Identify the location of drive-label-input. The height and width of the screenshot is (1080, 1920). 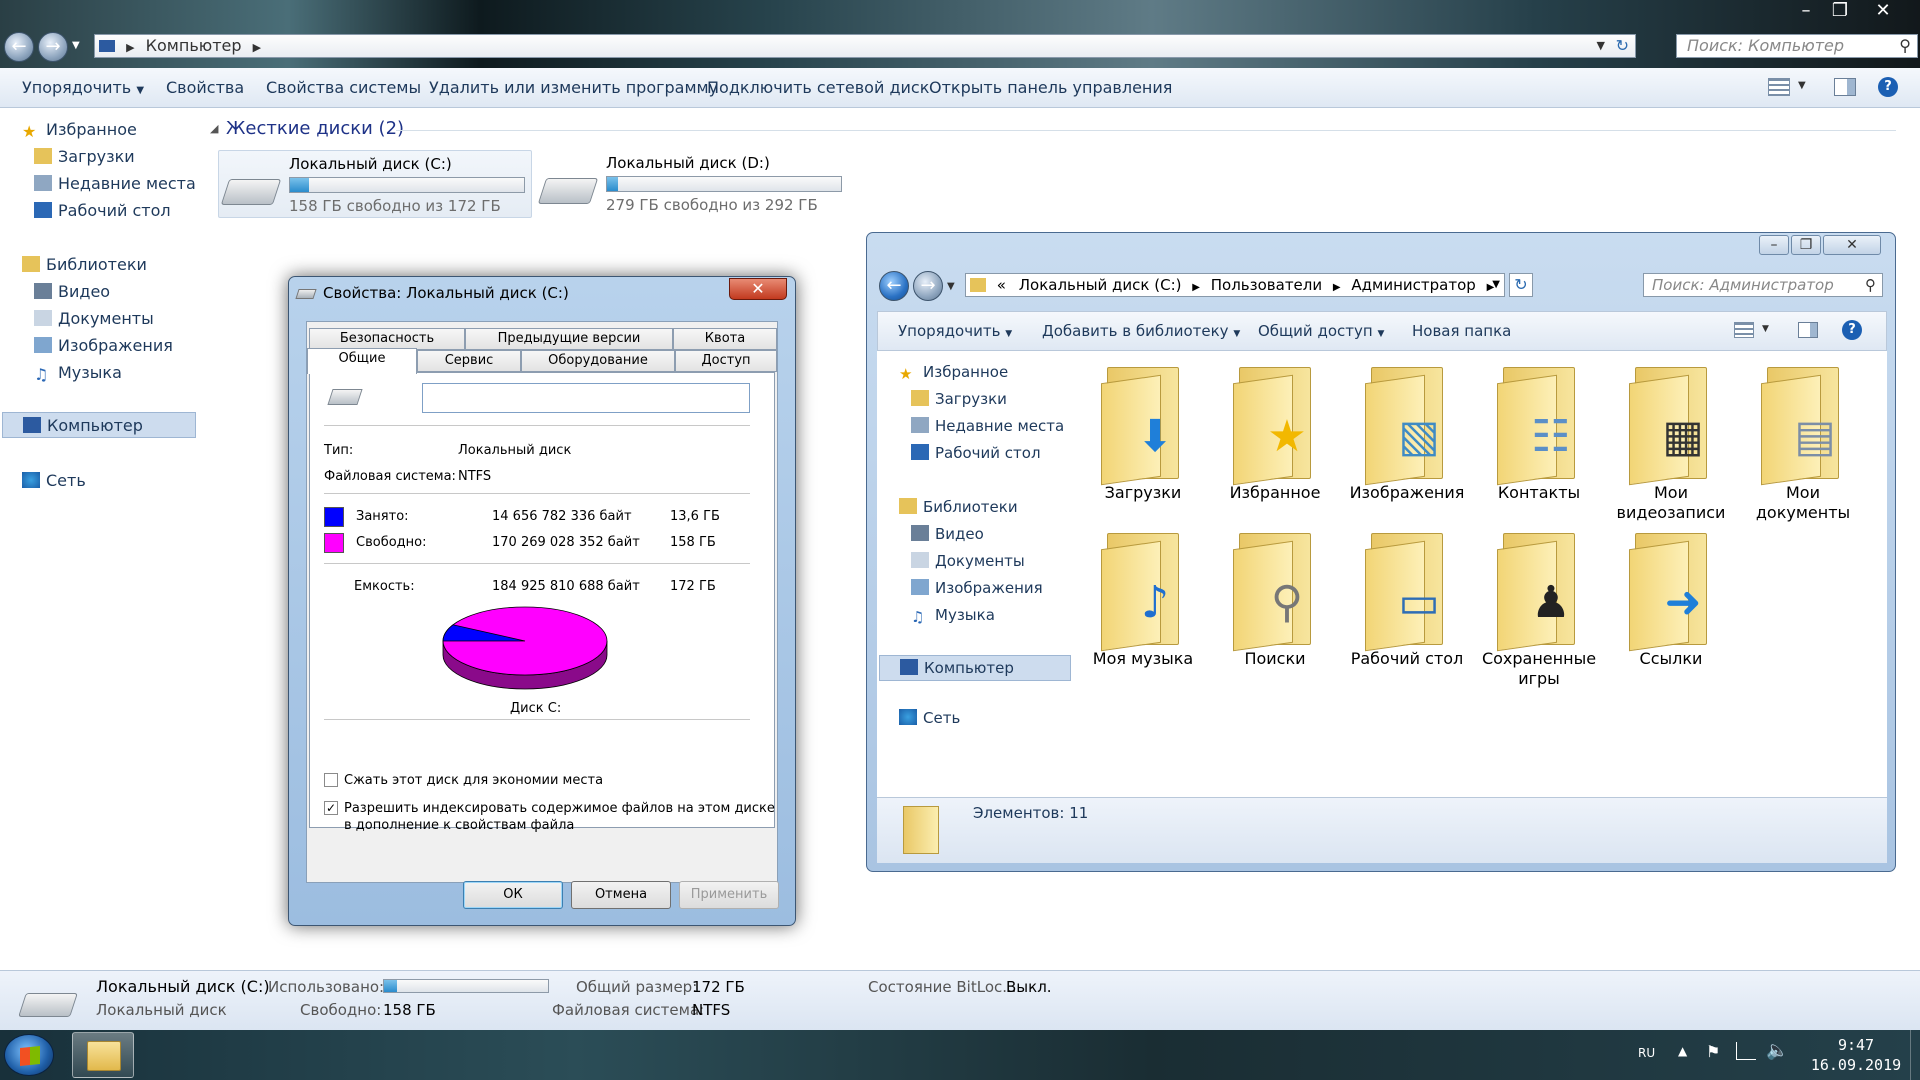
(586, 398).